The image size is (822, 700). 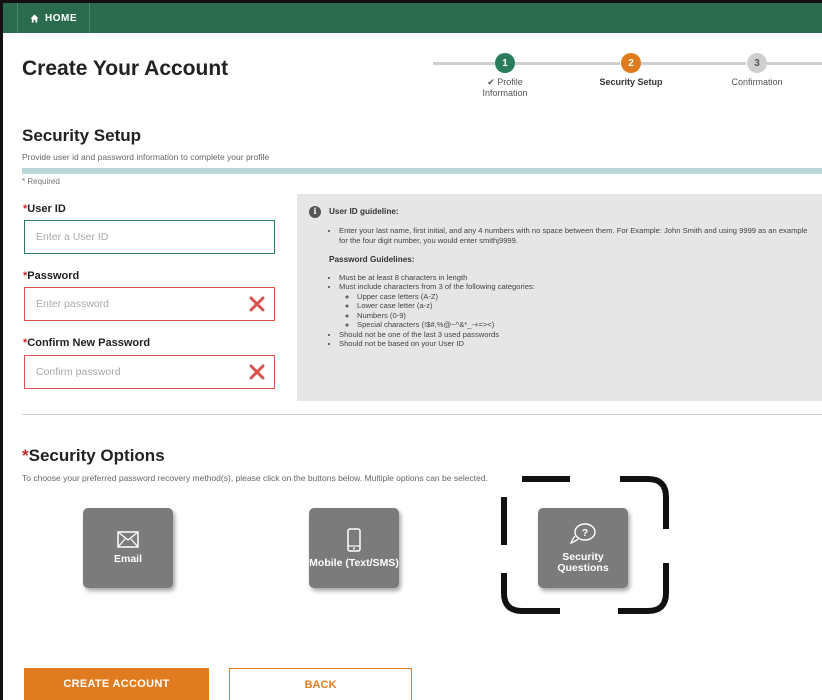 What do you see at coordinates (51, 276) in the screenshot?
I see `password-label: *Password` at bounding box center [51, 276].